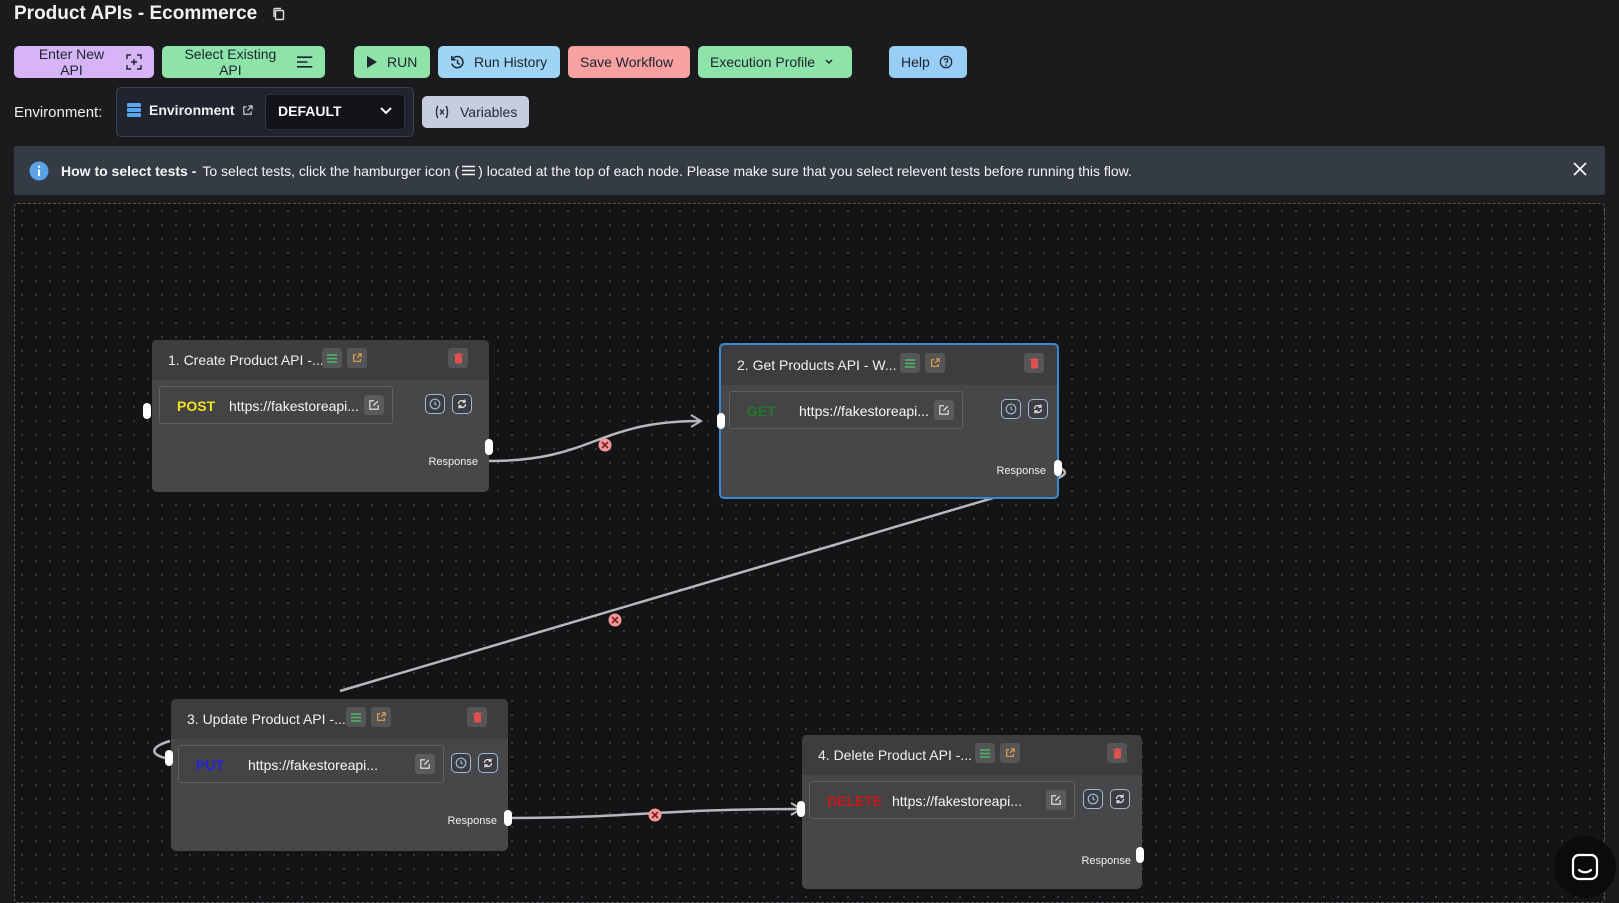 This screenshot has width=1619, height=903. Describe the element at coordinates (230, 62) in the screenshot. I see `select-existing-api-label: Select Existing API` at that location.